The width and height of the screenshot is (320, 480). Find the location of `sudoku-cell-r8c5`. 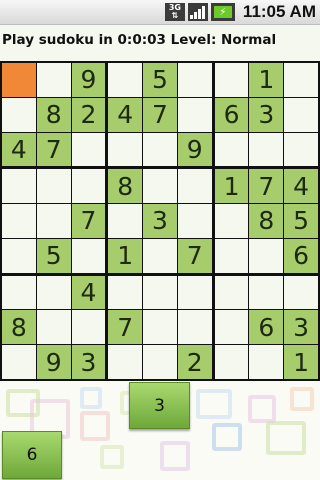

sudoku-cell-r8c5 is located at coordinates (160, 327).